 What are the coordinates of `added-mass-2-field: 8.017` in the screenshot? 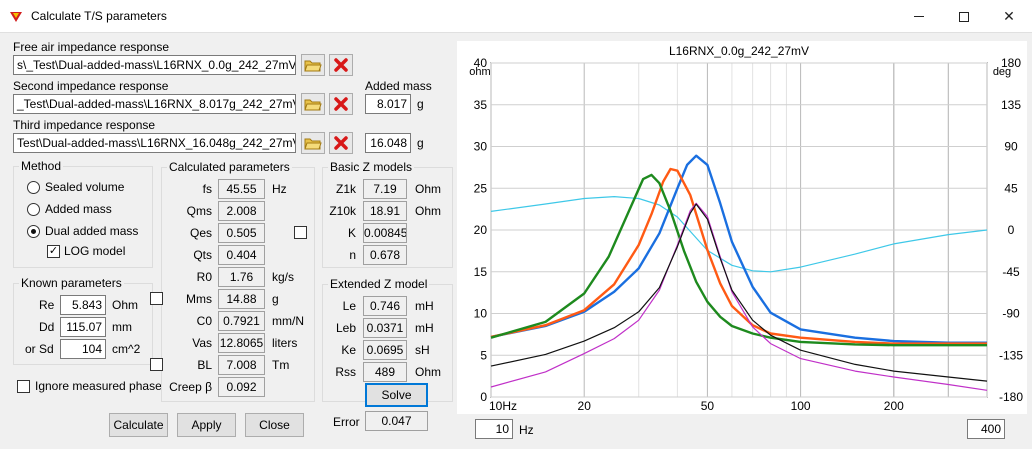 It's located at (388, 104).